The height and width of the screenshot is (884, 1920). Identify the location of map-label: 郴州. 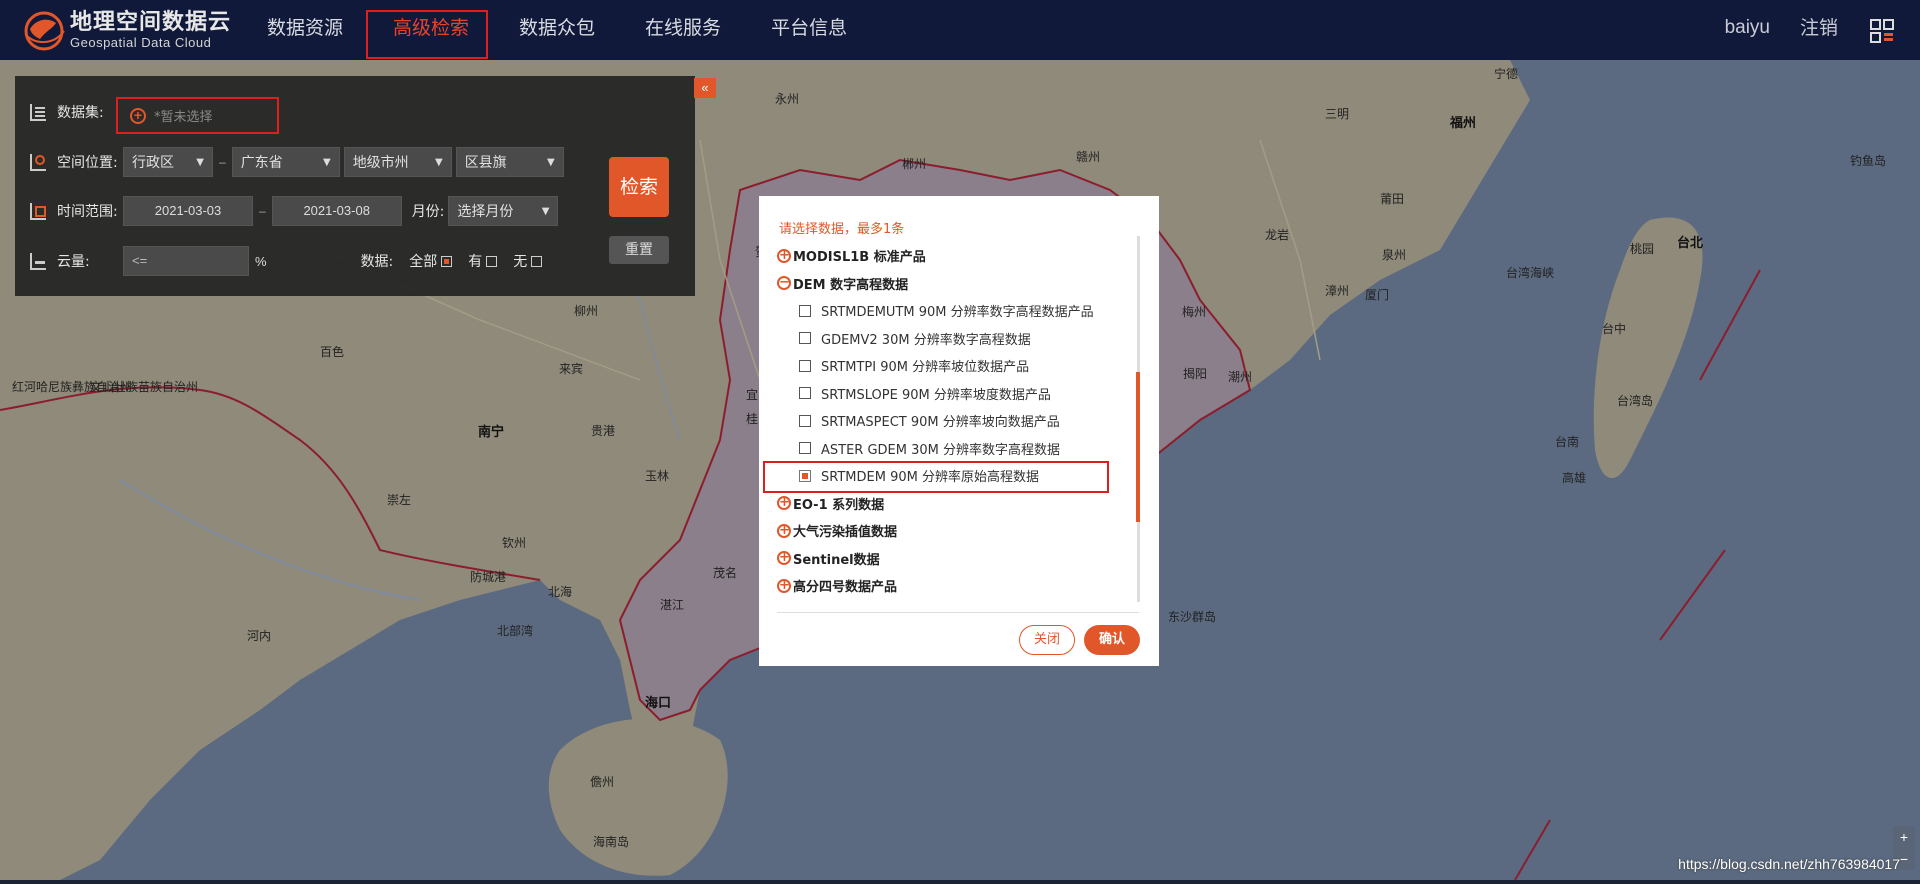
(914, 164).